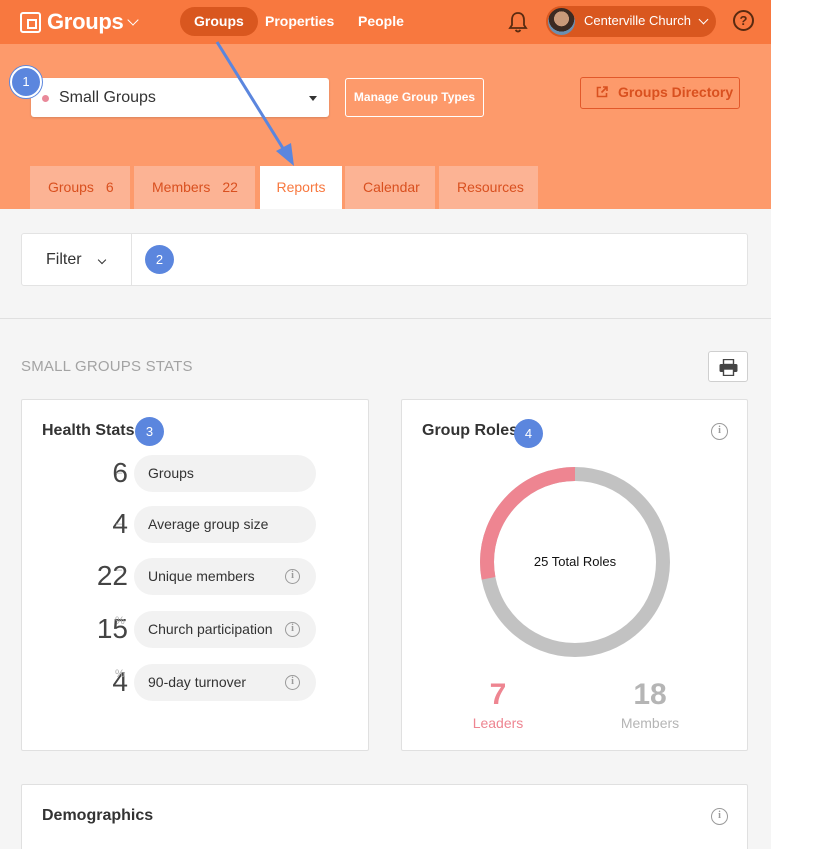  Describe the element at coordinates (299, 21) in the screenshot. I see `nav-properties: Properties` at that location.